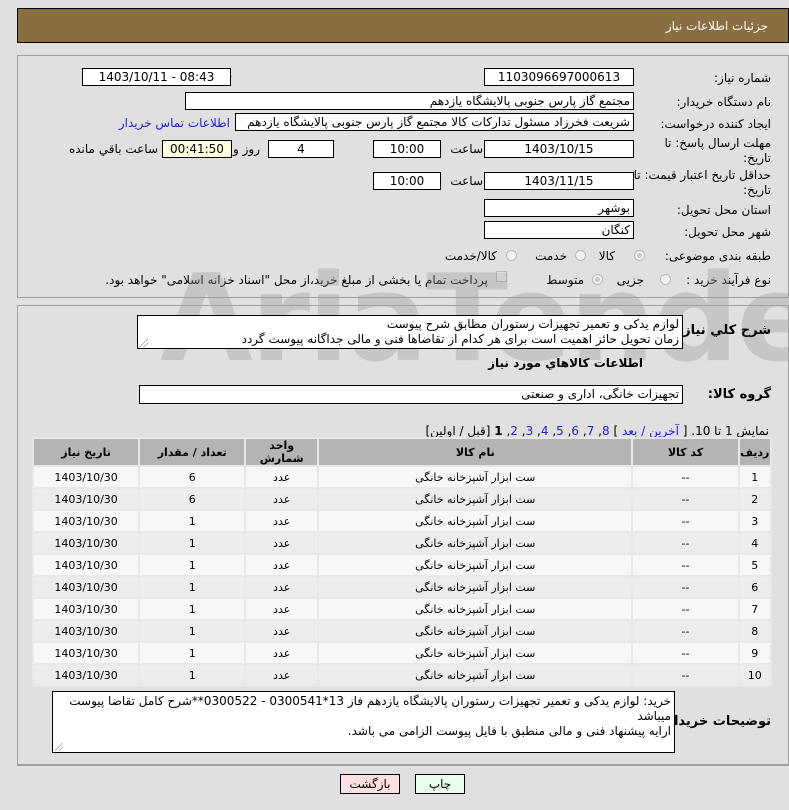 This screenshot has height=810, width=789. Describe the element at coordinates (754, 587) in the screenshot. I see `cell-row: 6` at that location.